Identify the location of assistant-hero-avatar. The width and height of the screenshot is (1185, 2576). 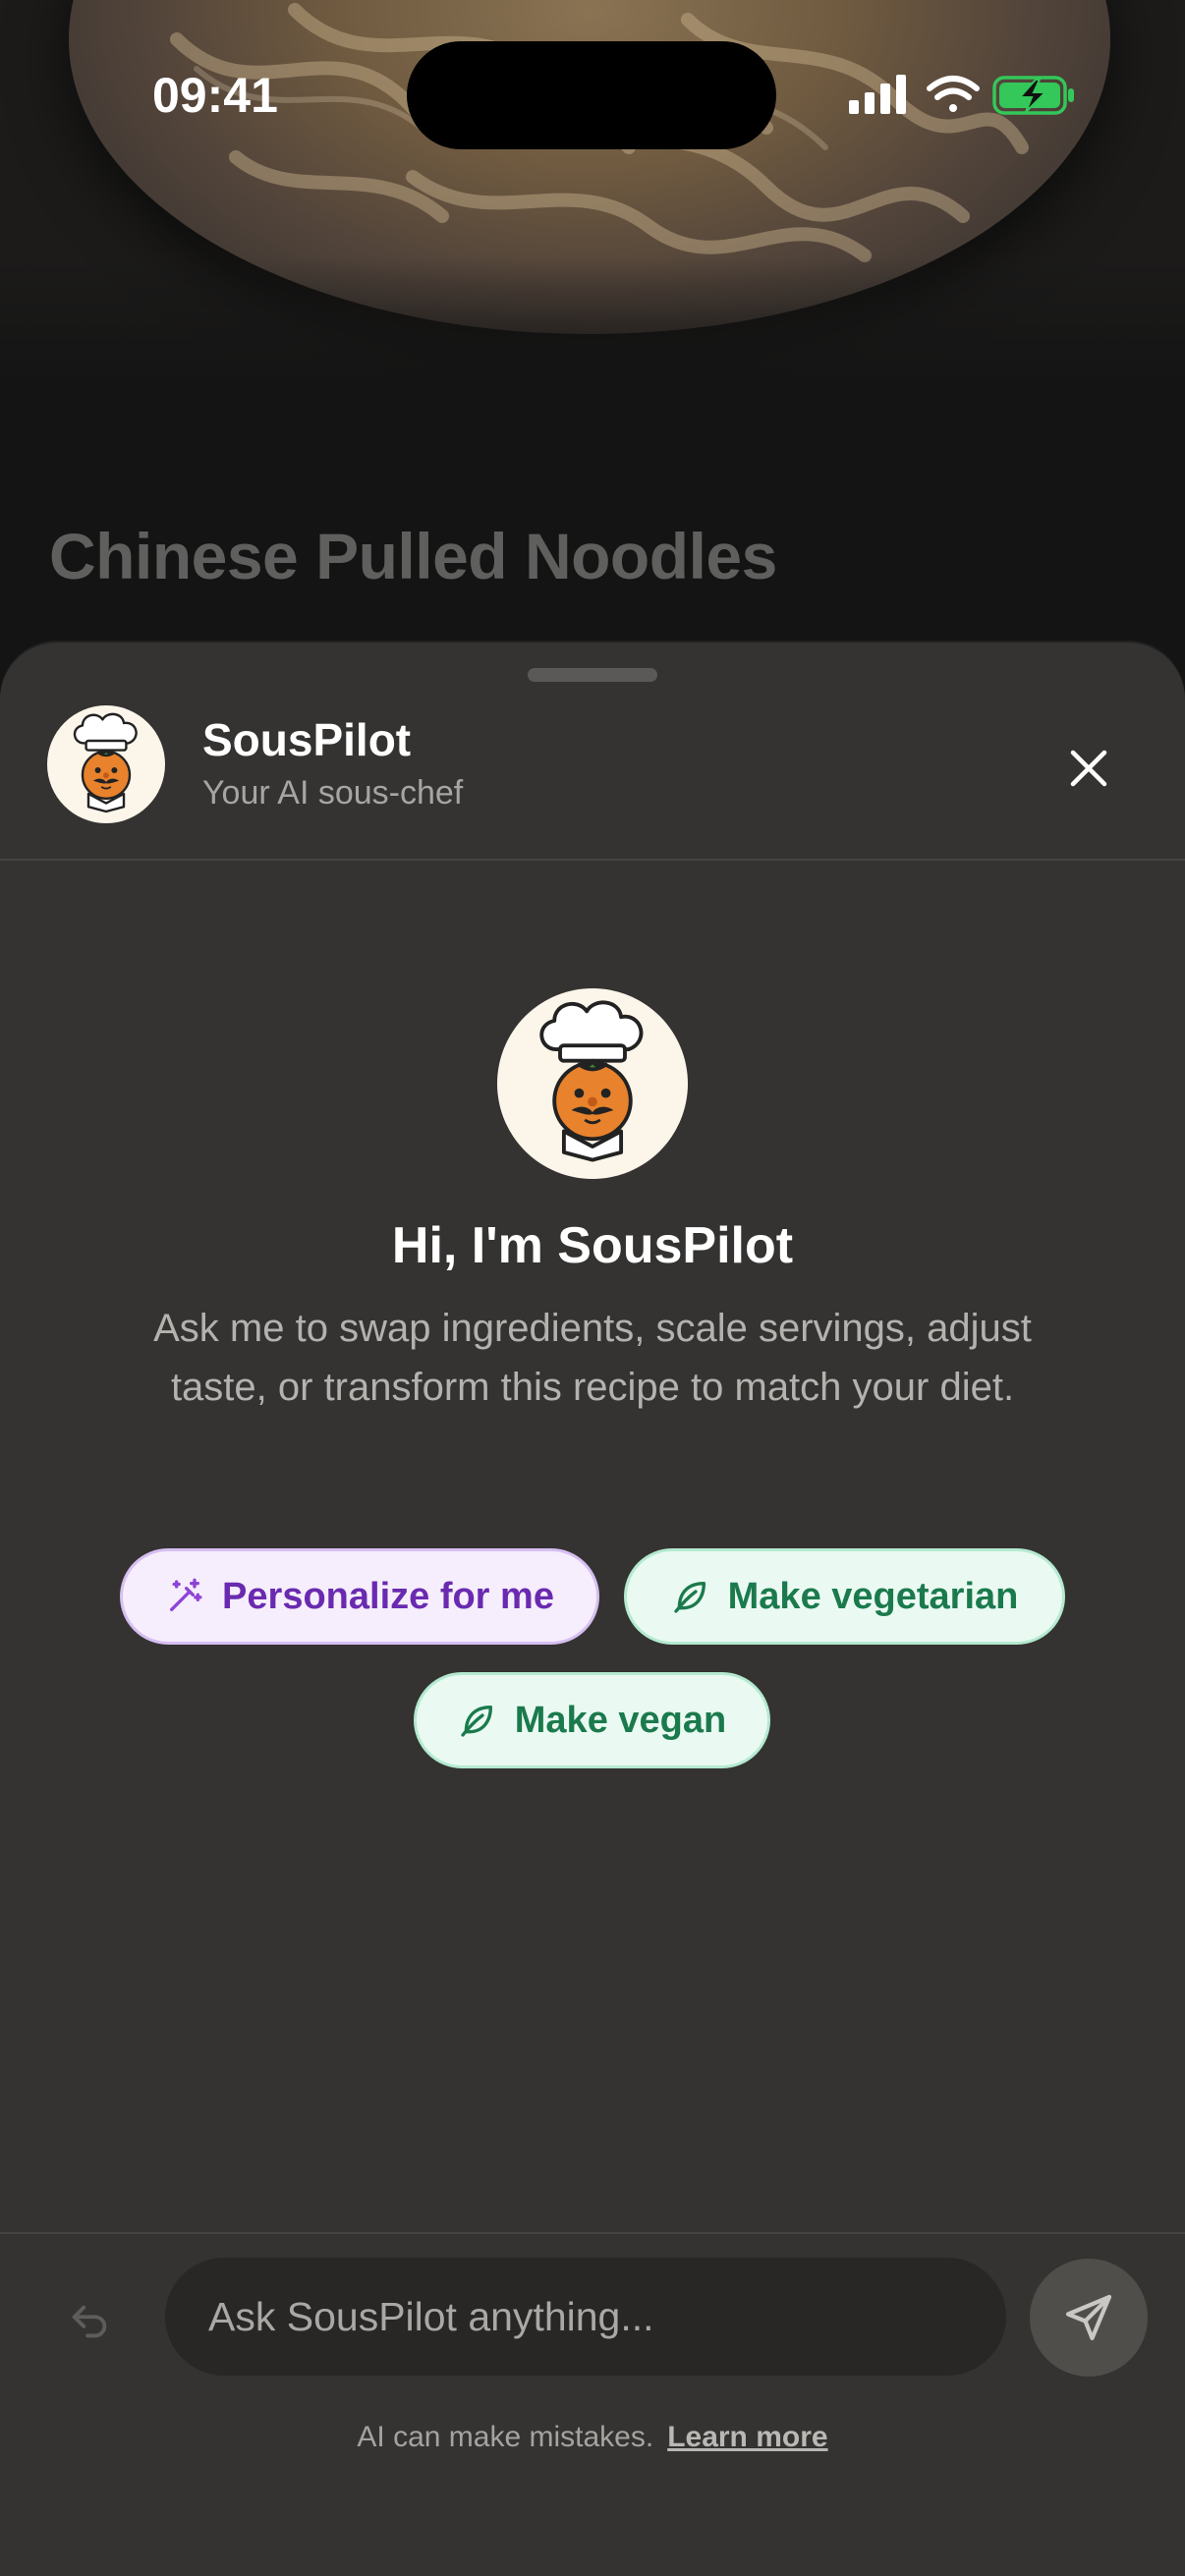
(592, 1083).